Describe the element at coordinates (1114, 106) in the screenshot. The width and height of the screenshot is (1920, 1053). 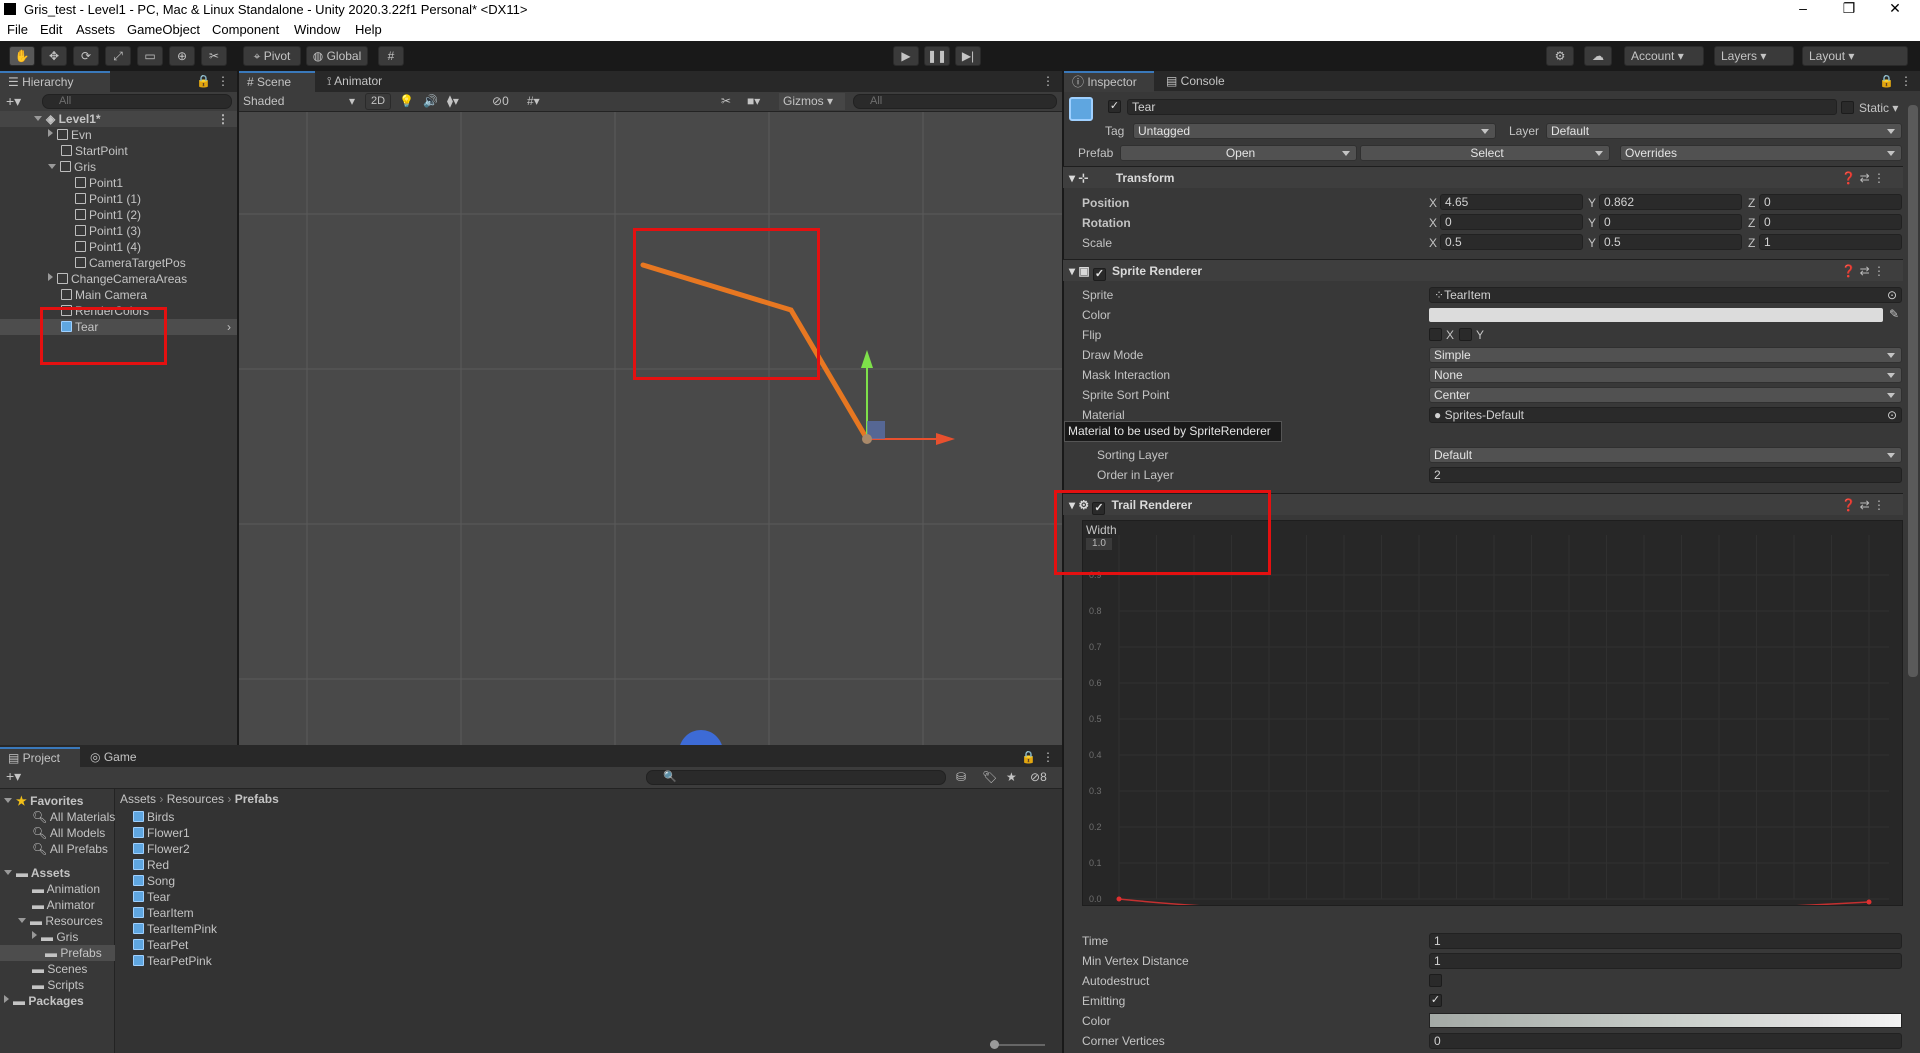
I see `active-checkbox: ✓` at that location.